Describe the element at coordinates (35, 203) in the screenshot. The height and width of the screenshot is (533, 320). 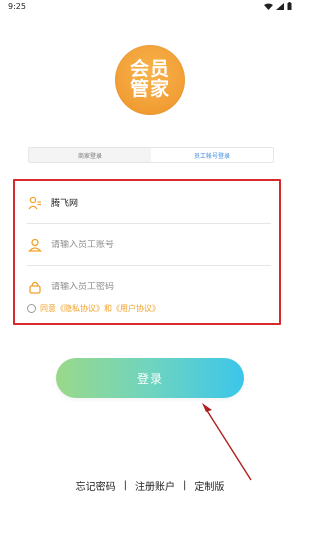
I see `merchant-user-icon` at that location.